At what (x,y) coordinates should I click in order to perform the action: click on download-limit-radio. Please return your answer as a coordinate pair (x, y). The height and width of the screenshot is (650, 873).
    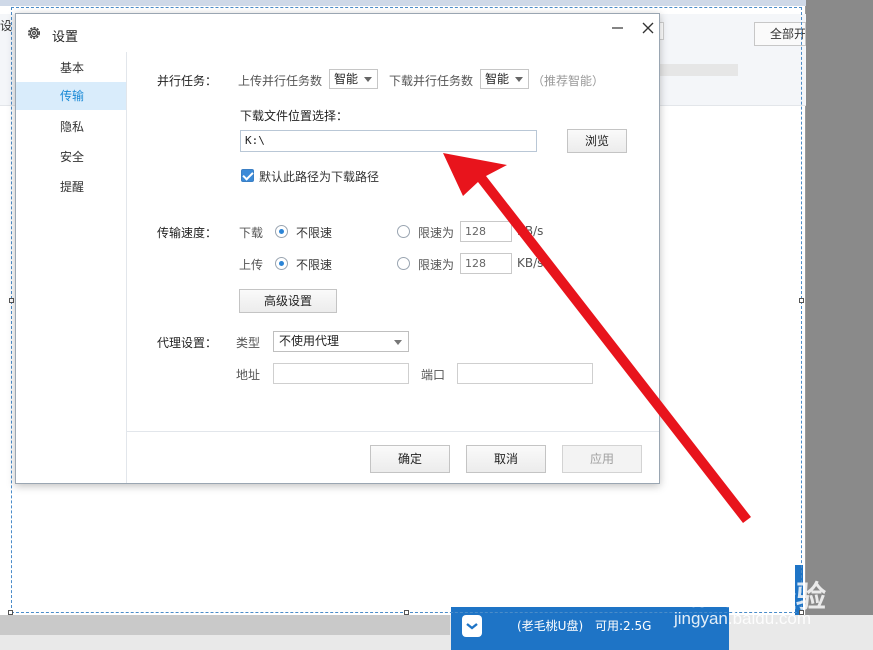
    Looking at the image, I should click on (403, 231).